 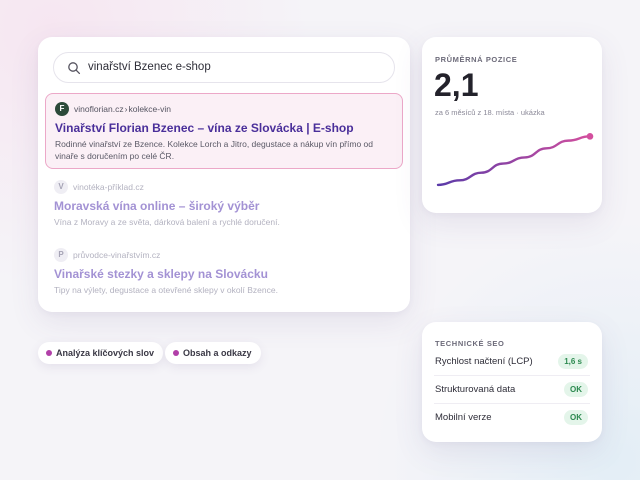 What do you see at coordinates (115, 156) in the screenshot?
I see `result-description-line: vinaře s doručením po celé ČR.` at bounding box center [115, 156].